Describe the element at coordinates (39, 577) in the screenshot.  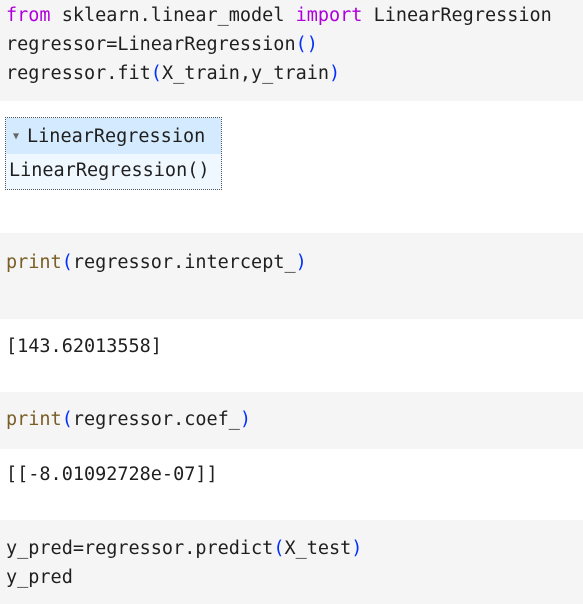
I see `code-line: y_pred` at that location.